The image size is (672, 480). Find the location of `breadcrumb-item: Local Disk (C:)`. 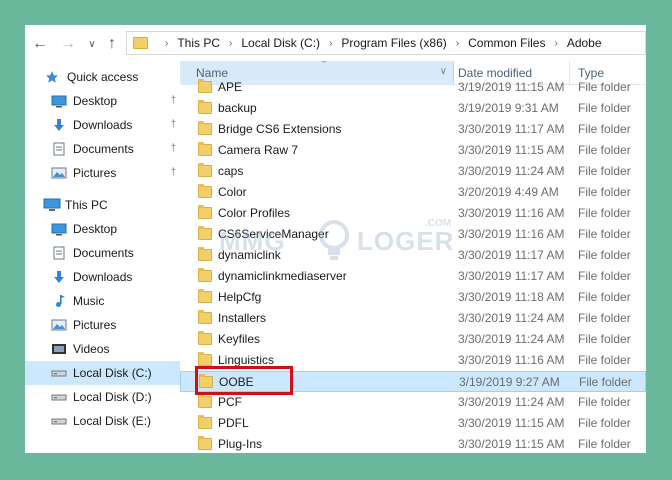

breadcrumb-item: Local Disk (C:) is located at coordinates (280, 43).